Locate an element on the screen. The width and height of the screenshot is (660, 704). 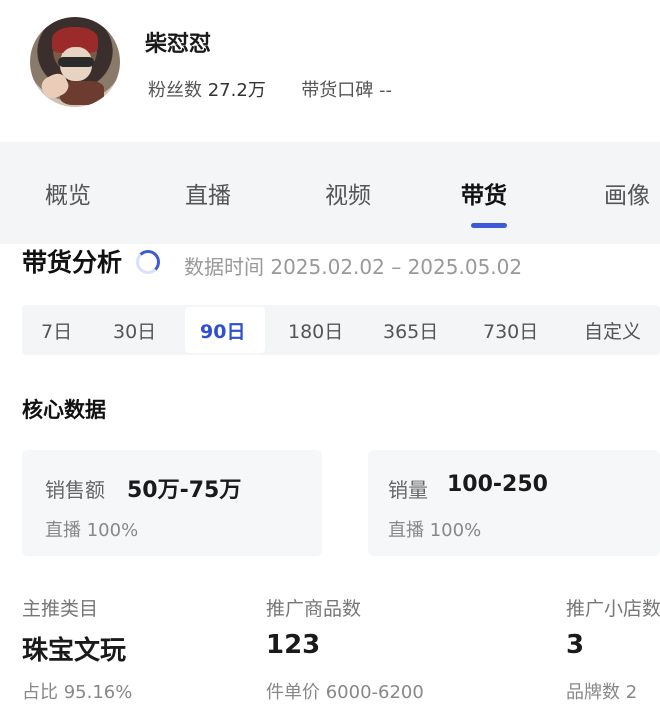
range-7d: 7日 is located at coordinates (56, 330).